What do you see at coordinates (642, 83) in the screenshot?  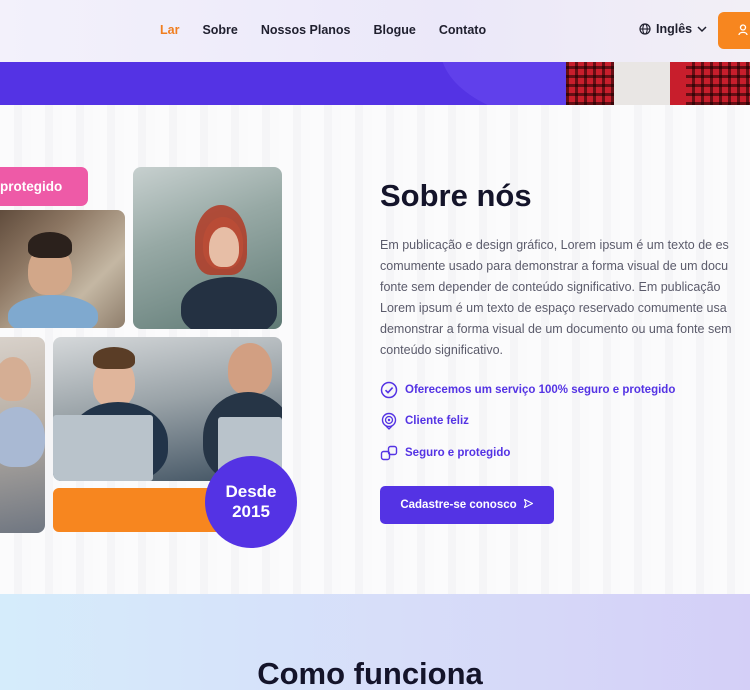 I see `hero-shirt` at bounding box center [642, 83].